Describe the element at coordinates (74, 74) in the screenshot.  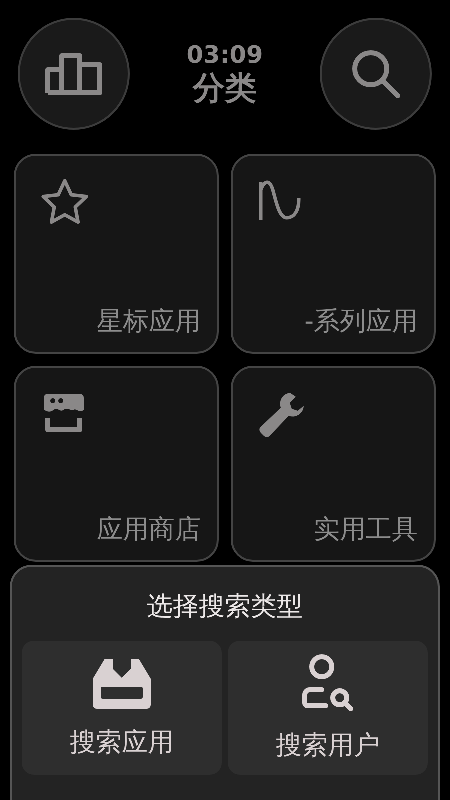
I see `bar-chart-icon` at that location.